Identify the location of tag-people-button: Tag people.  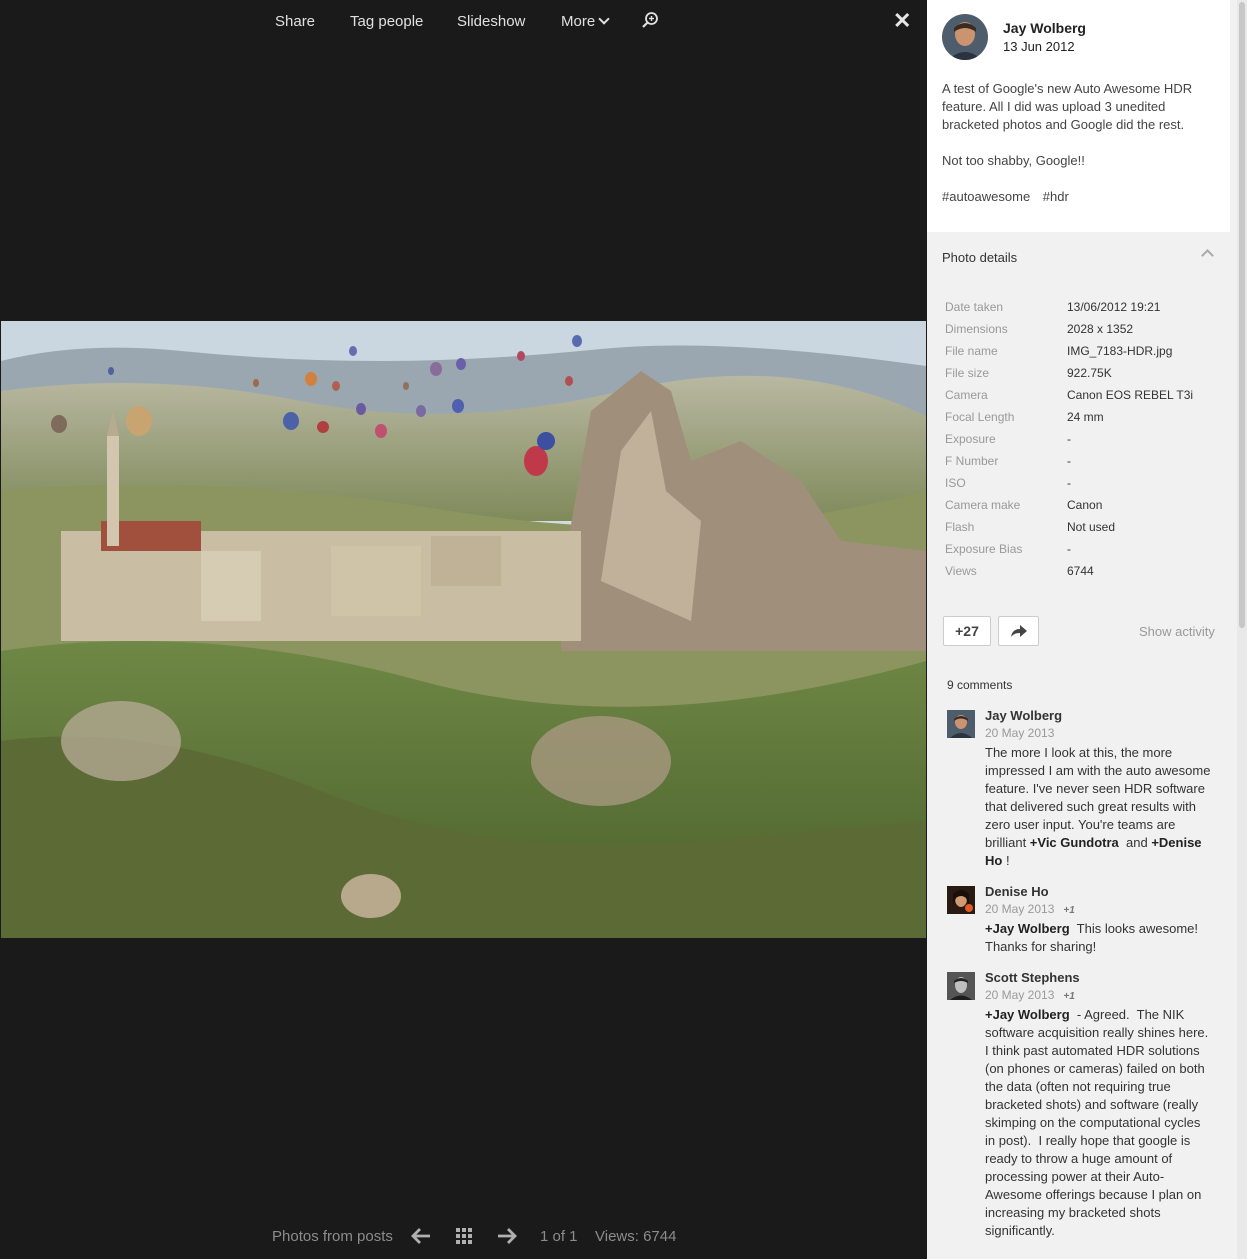
(386, 22).